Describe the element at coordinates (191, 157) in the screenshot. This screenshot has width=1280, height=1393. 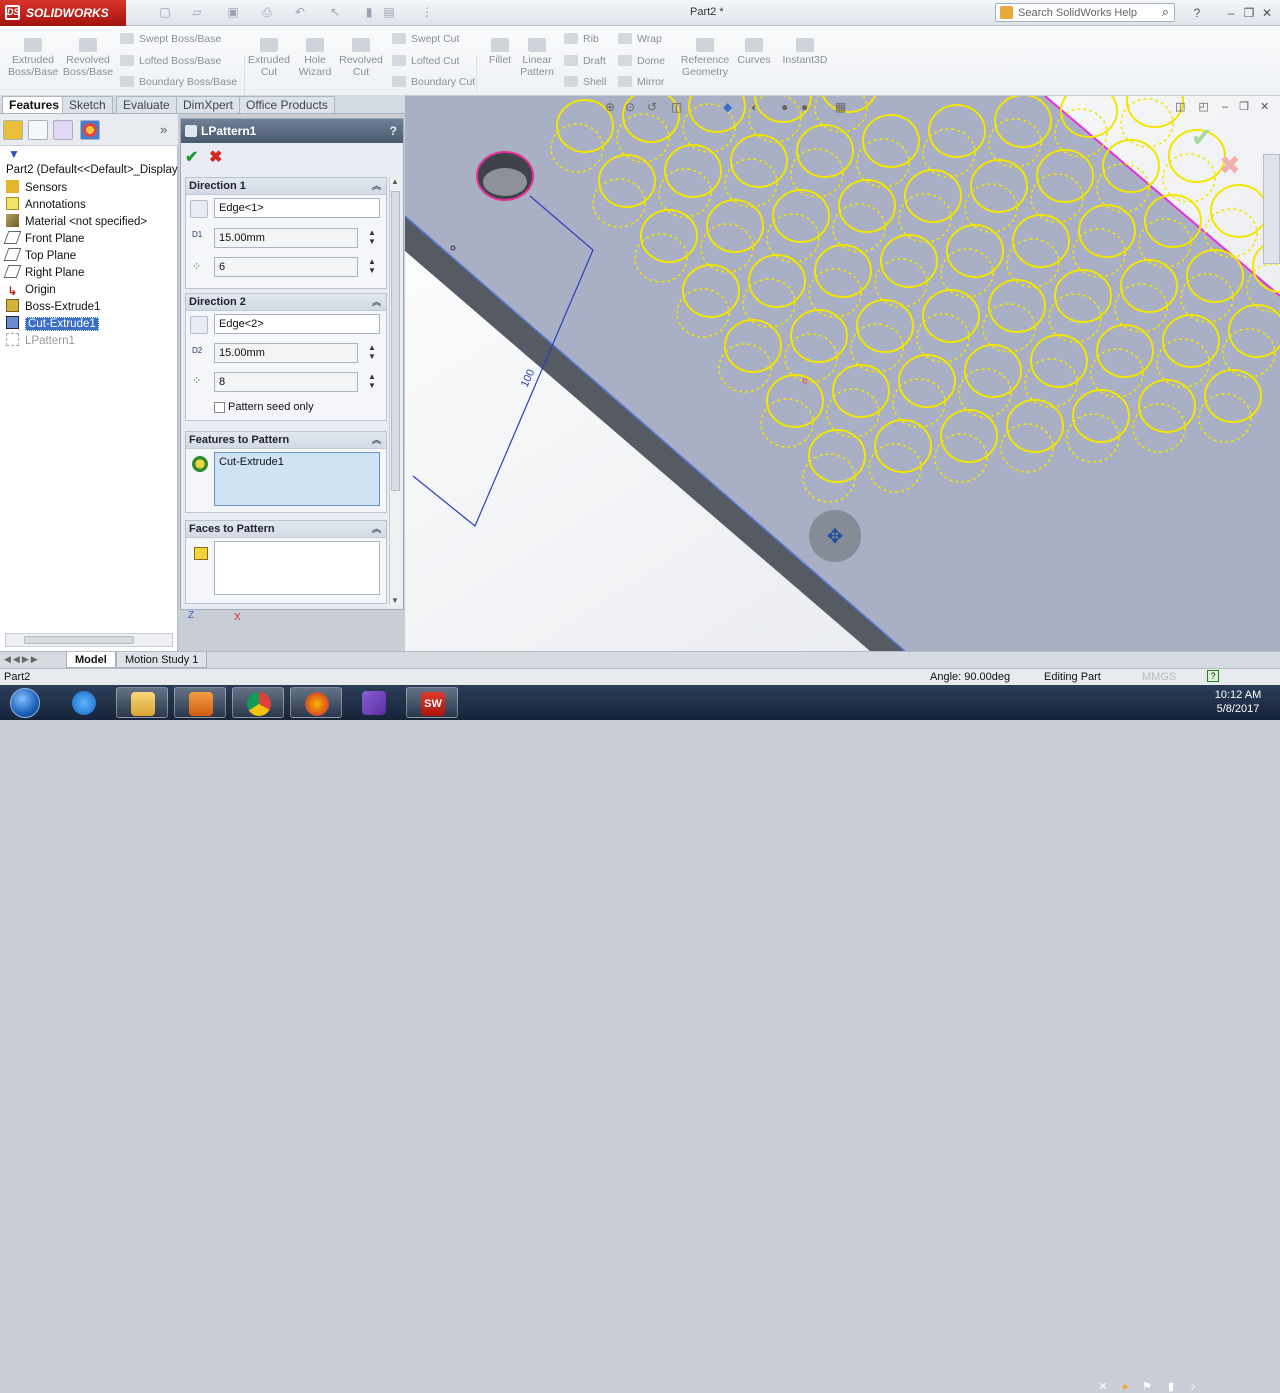
I see `ok-icon: ✔` at that location.